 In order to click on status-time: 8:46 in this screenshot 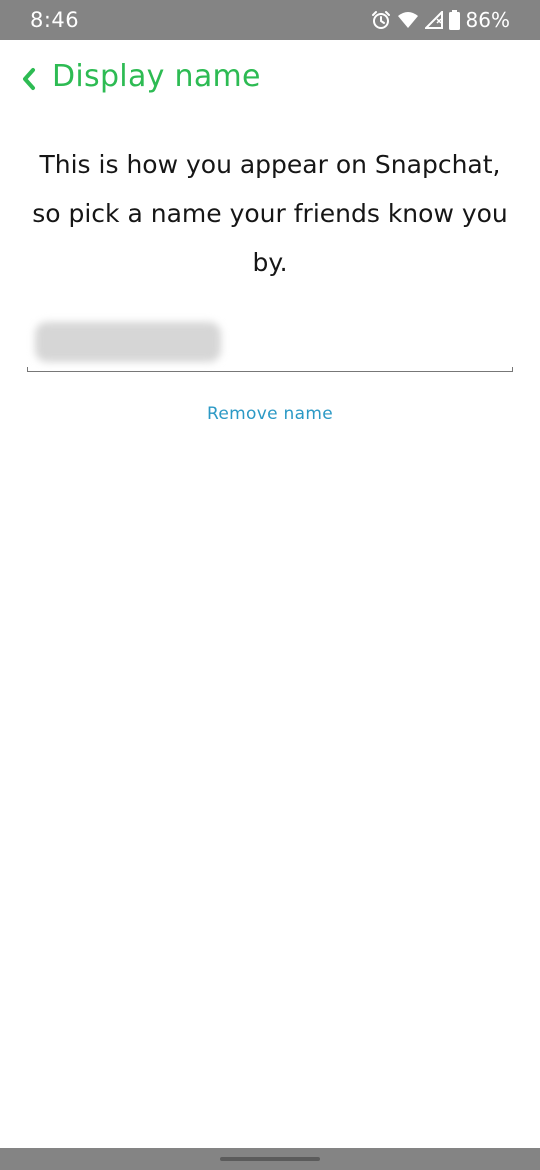, I will do `click(55, 20)`.